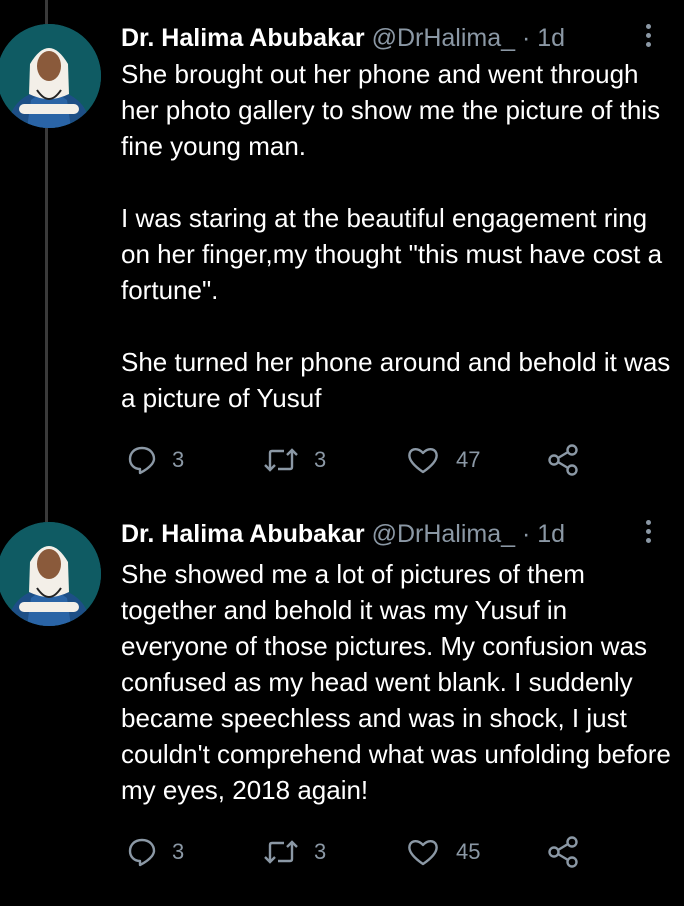 The height and width of the screenshot is (906, 684). What do you see at coordinates (468, 851) in the screenshot?
I see `like-count: 45` at bounding box center [468, 851].